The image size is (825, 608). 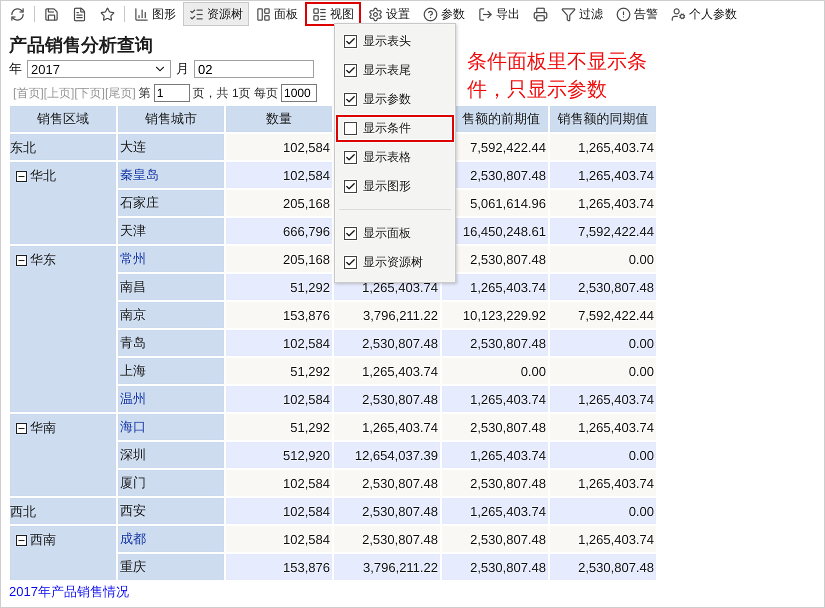 What do you see at coordinates (444, 14) in the screenshot?
I see `toolbar-button: 参数` at bounding box center [444, 14].